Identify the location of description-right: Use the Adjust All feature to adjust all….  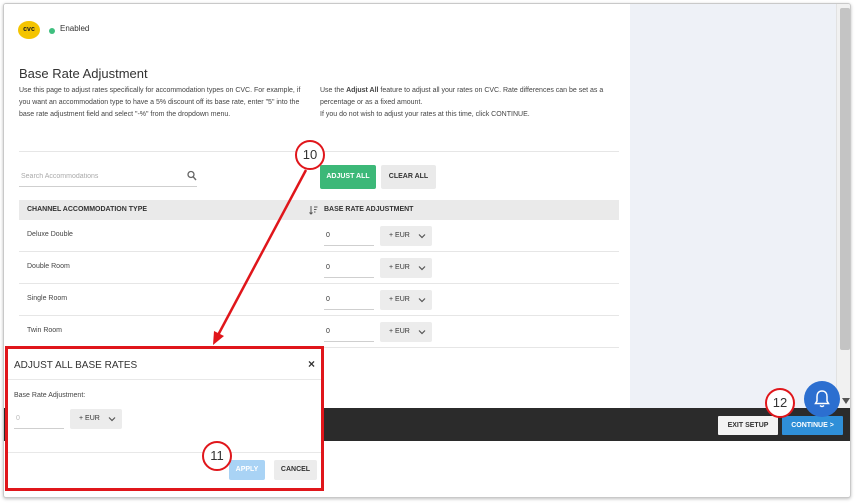
(470, 103).